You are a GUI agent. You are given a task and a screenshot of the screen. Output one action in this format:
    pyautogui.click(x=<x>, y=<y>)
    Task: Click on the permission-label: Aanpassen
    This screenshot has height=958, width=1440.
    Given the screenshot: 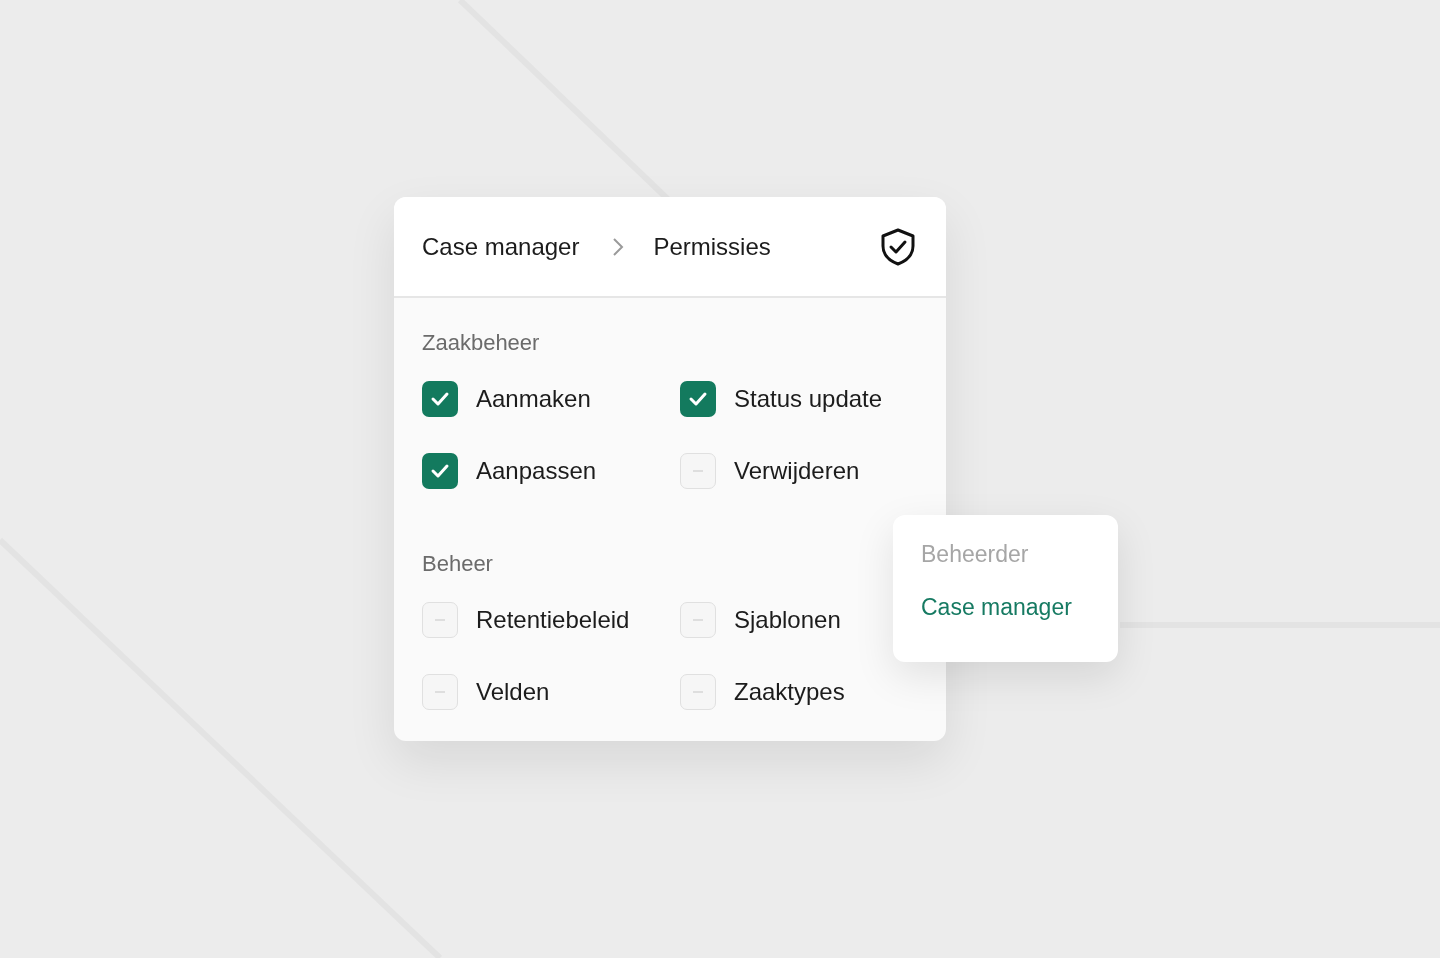 What is the action you would take?
    pyautogui.click(x=536, y=471)
    